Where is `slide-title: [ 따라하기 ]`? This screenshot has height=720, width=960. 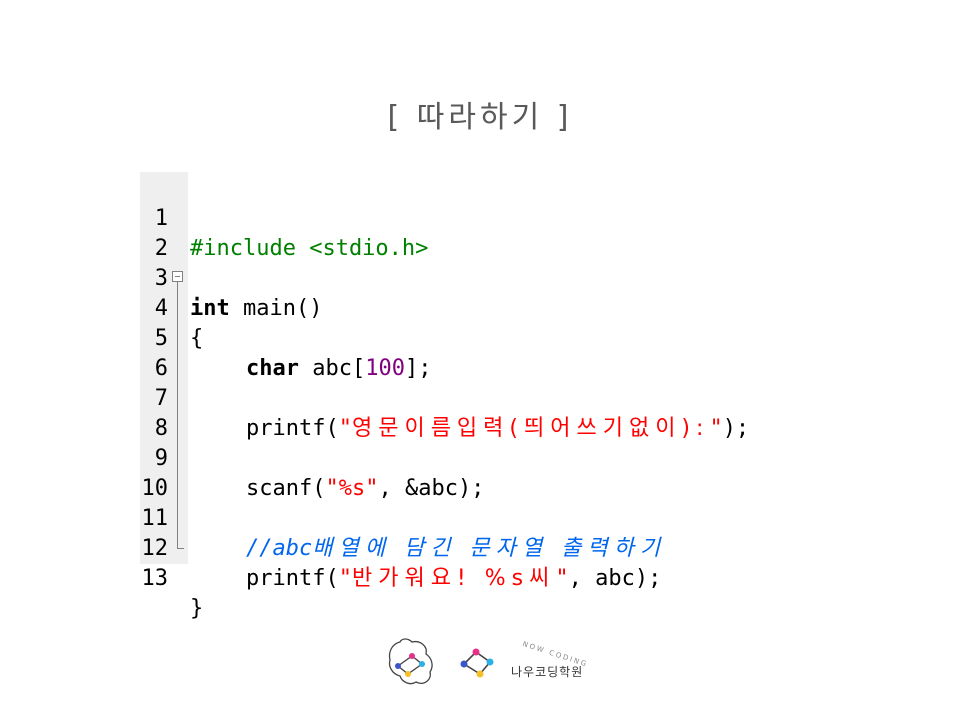 slide-title: [ 따라하기 ] is located at coordinates (480, 117).